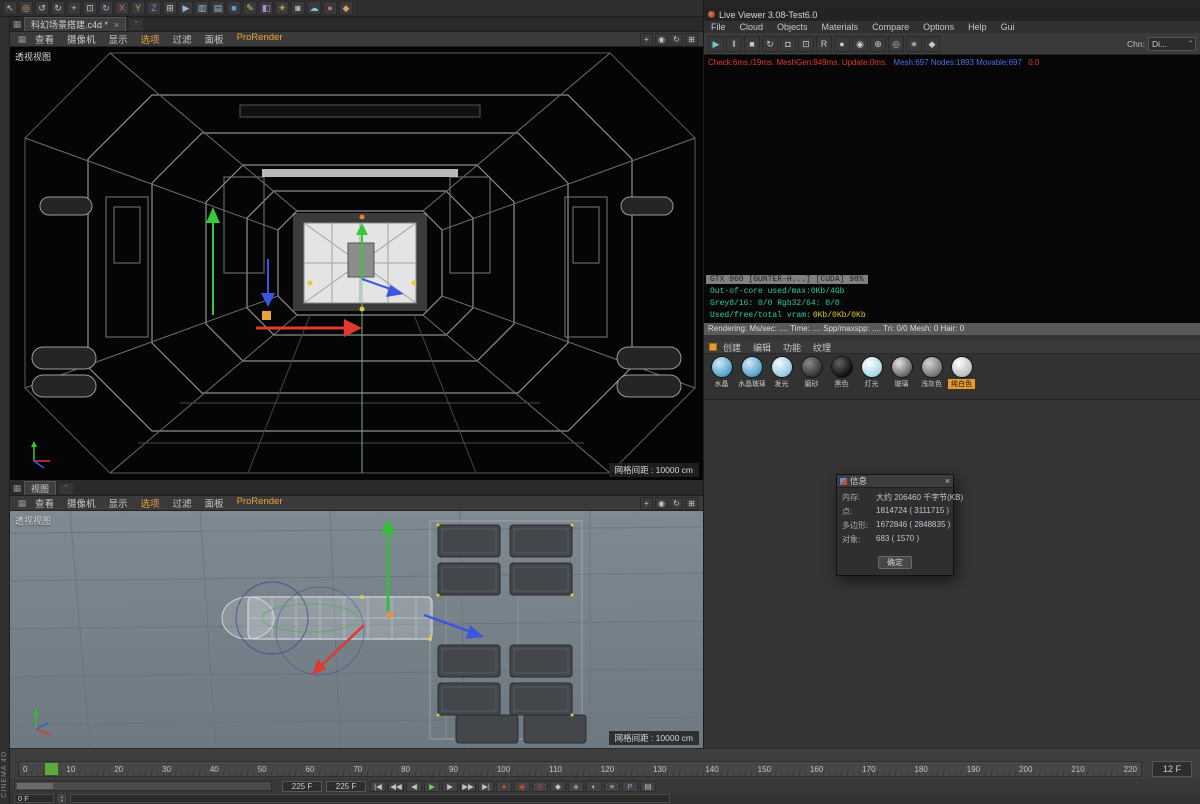  What do you see at coordinates (931, 376) in the screenshot?
I see `material-swatch: 浅灰色` at bounding box center [931, 376].